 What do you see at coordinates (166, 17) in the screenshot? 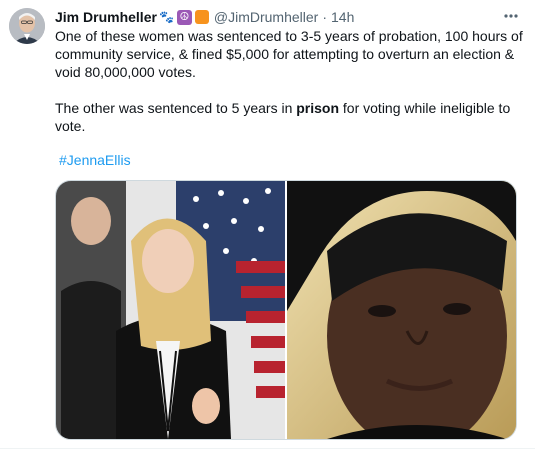
I see `paw-prints-icon: 🐾` at bounding box center [166, 17].